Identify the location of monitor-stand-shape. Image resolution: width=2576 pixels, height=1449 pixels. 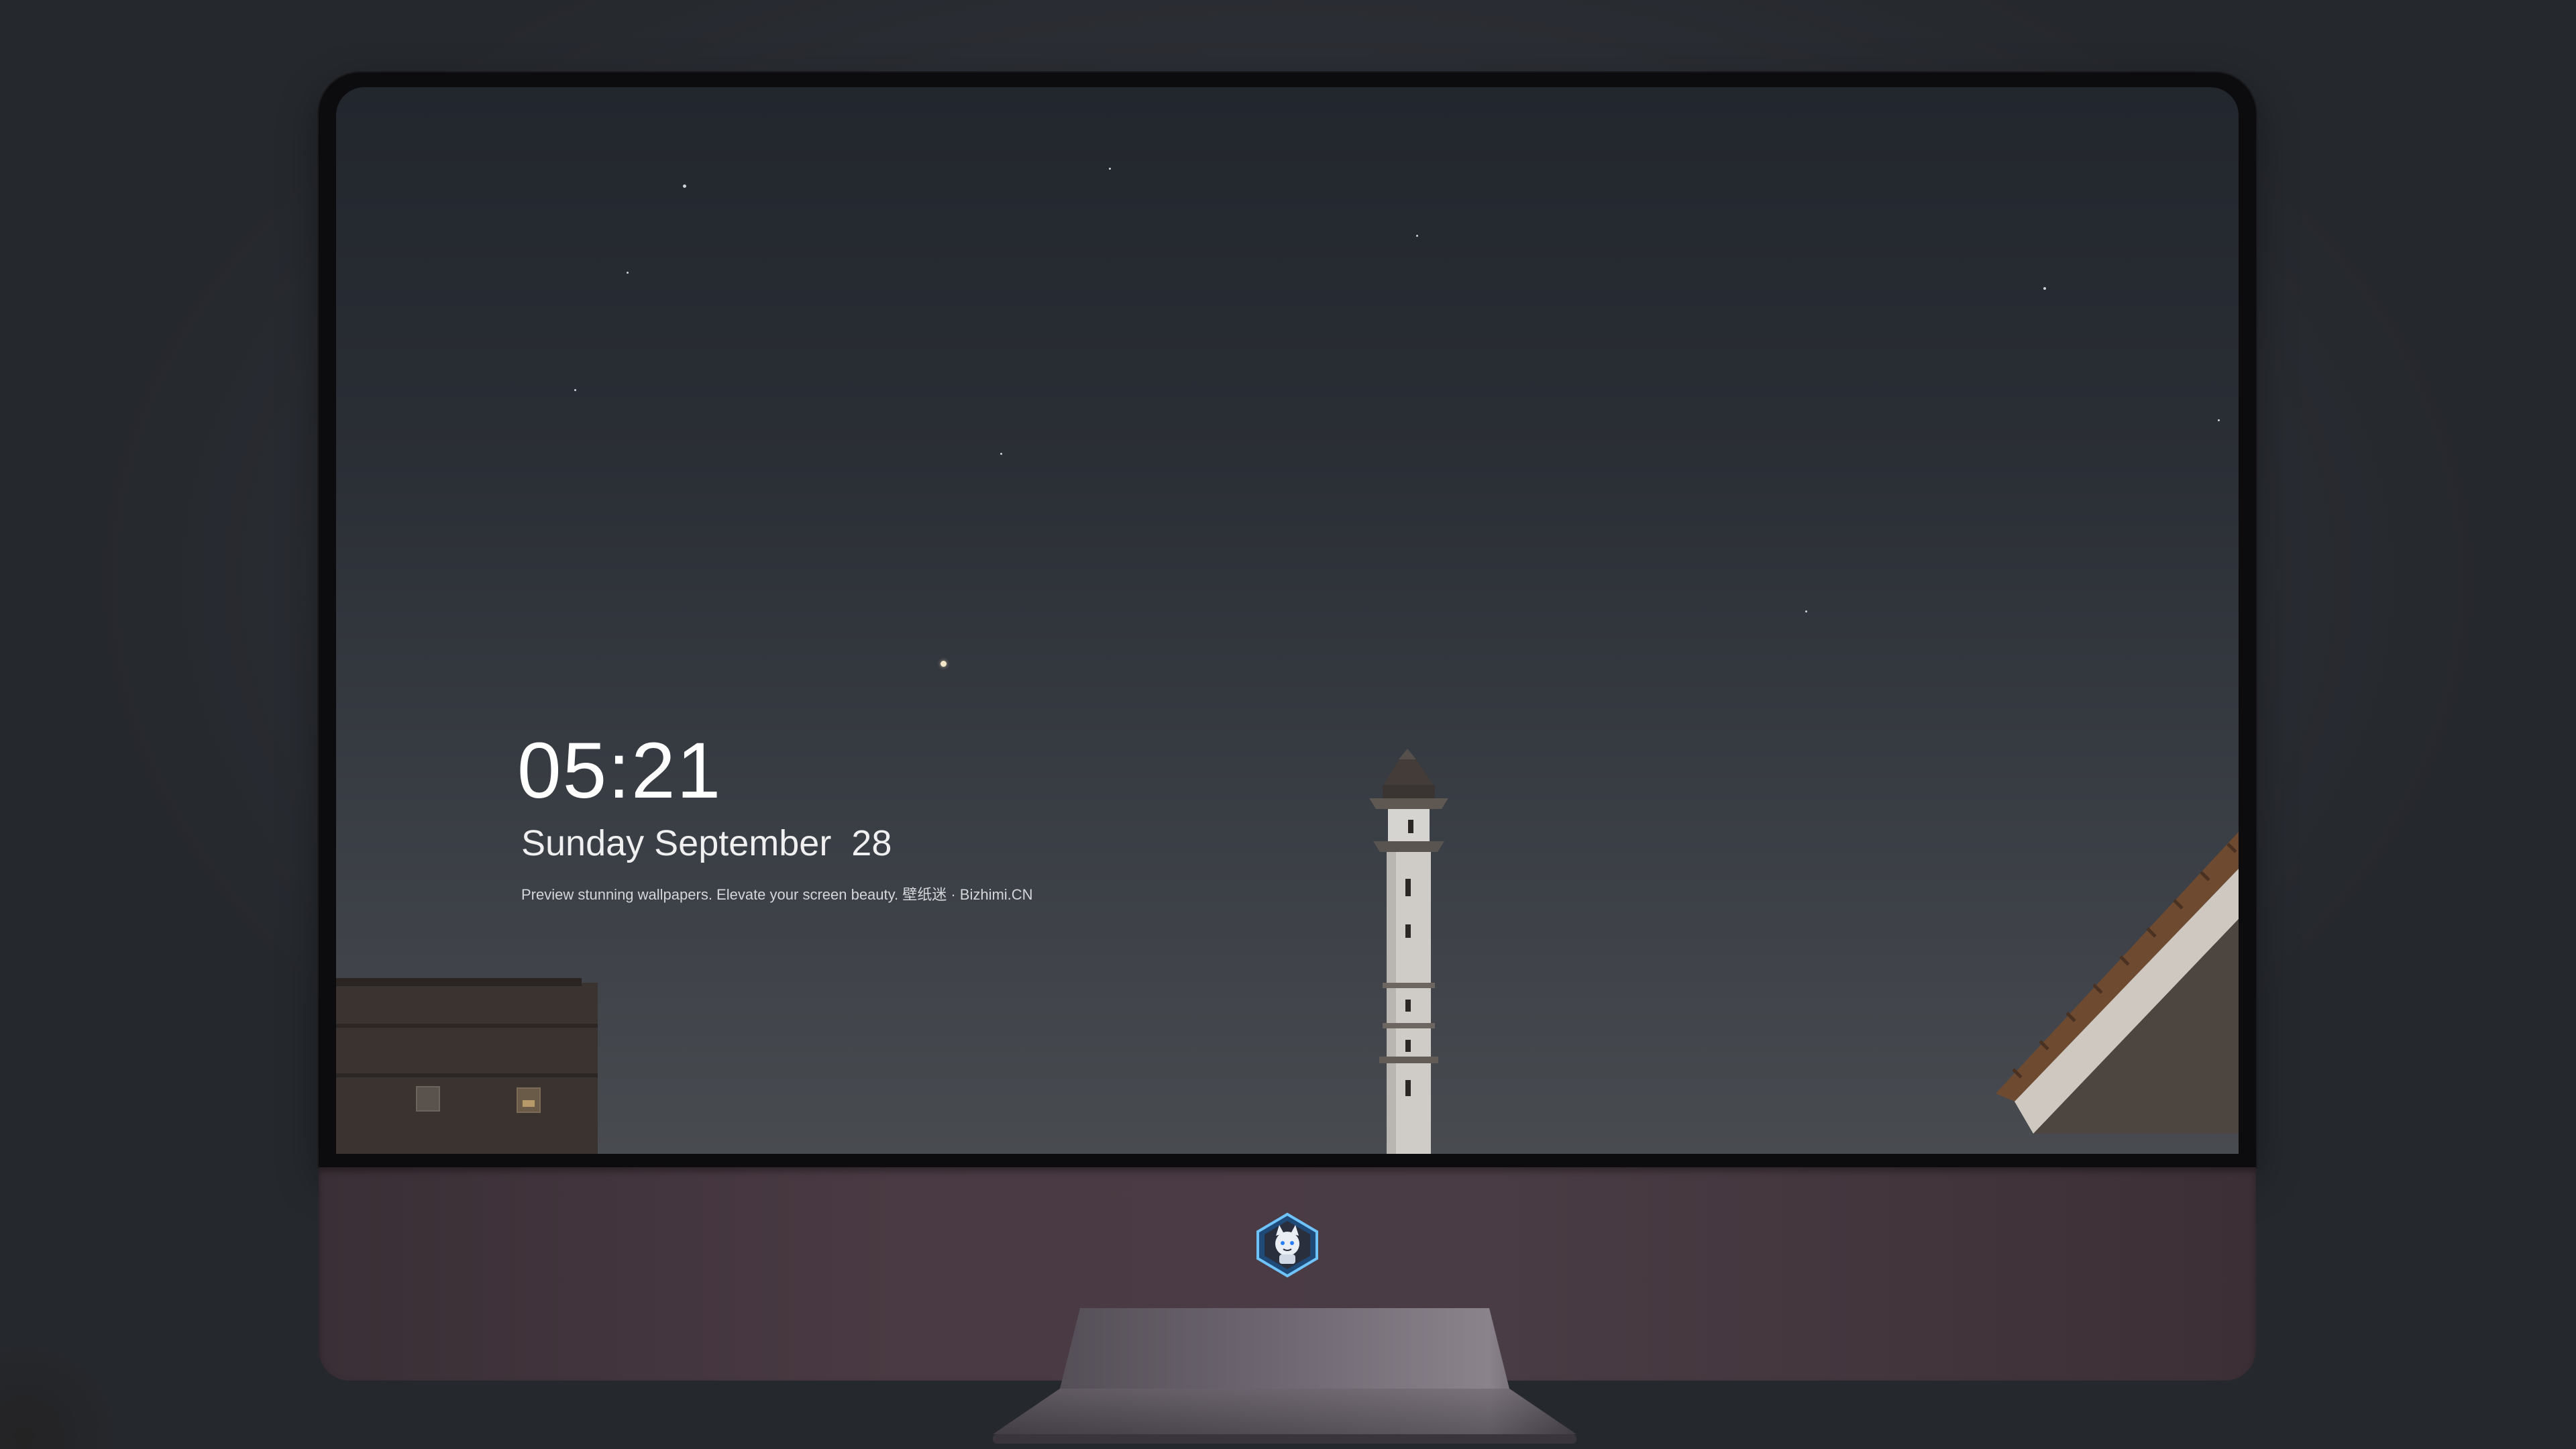
(1284, 1376).